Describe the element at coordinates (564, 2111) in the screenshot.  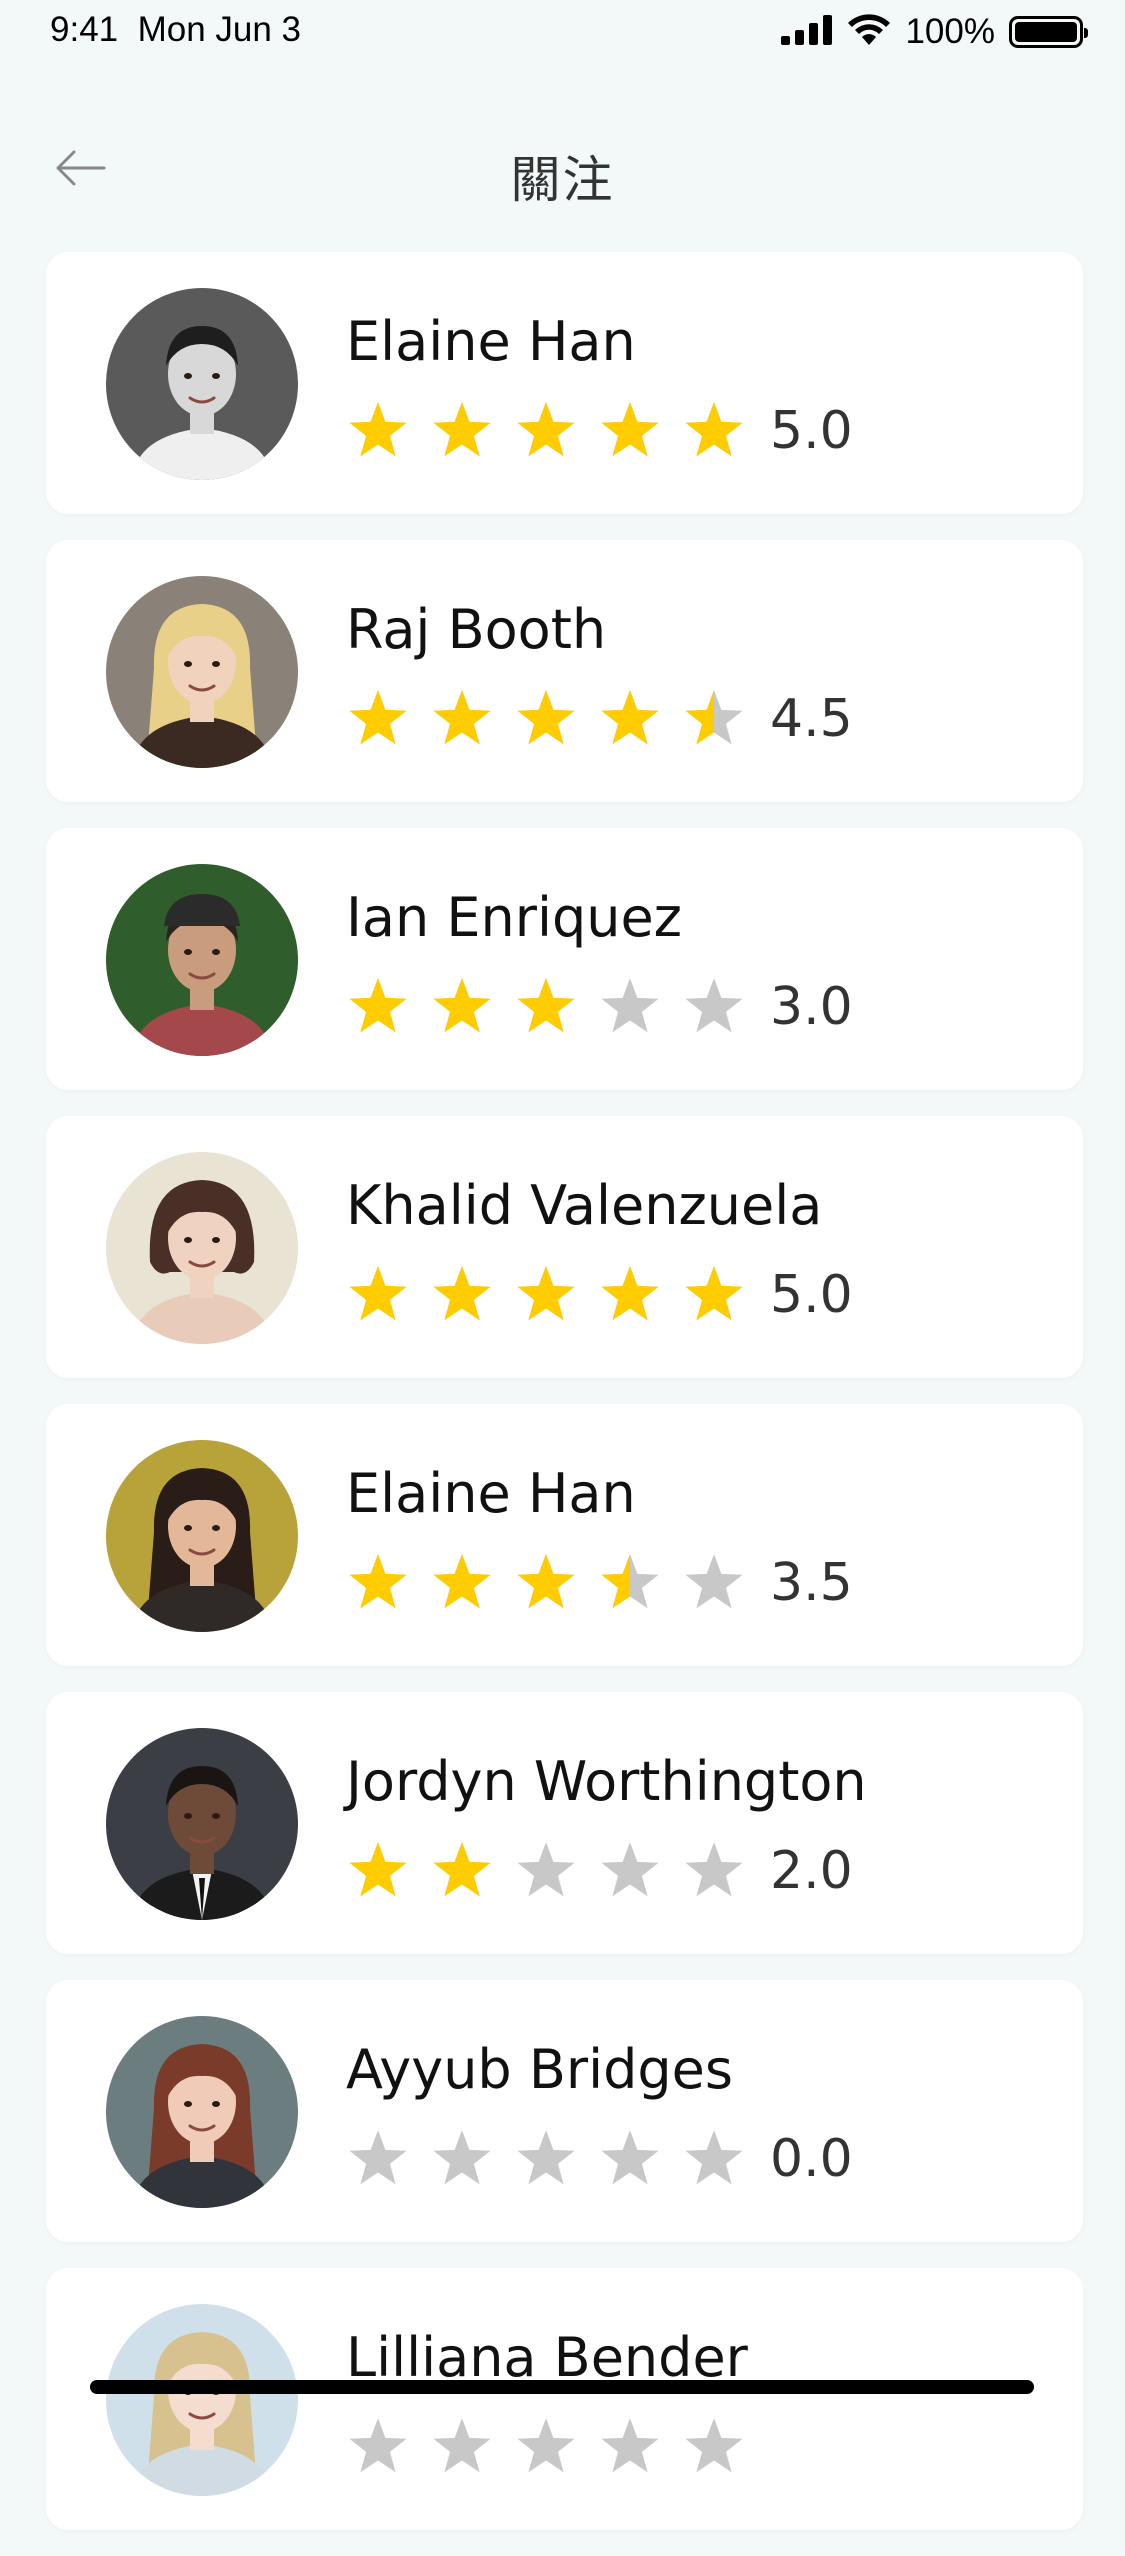
I see `user-card: Ayyub Bridges 0.0` at that location.